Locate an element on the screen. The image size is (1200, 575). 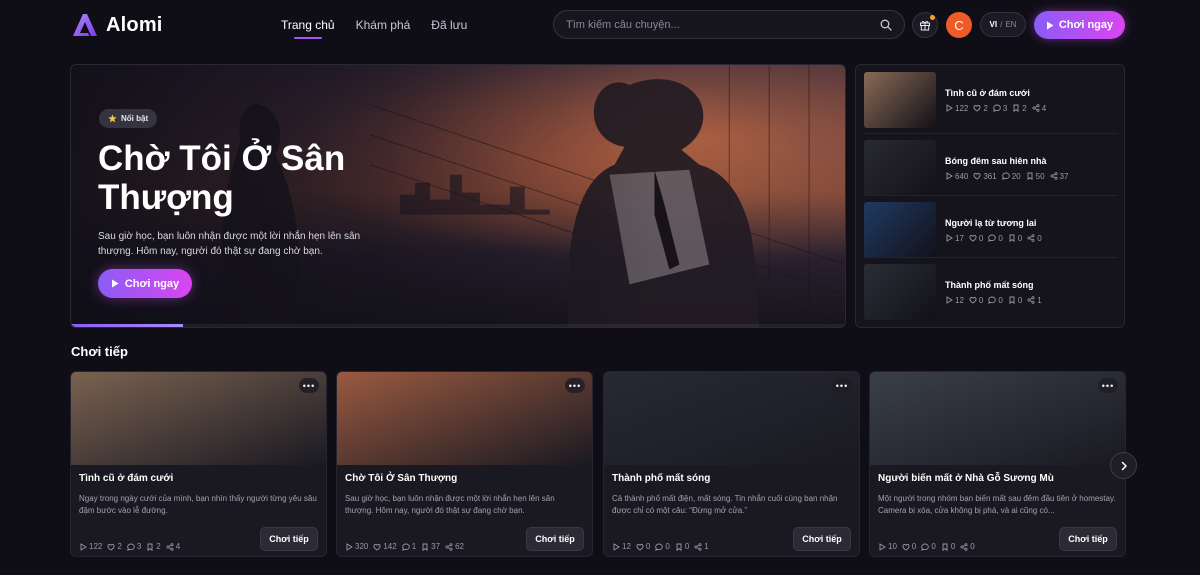
stat-share: 4 is located at coordinates (173, 546).